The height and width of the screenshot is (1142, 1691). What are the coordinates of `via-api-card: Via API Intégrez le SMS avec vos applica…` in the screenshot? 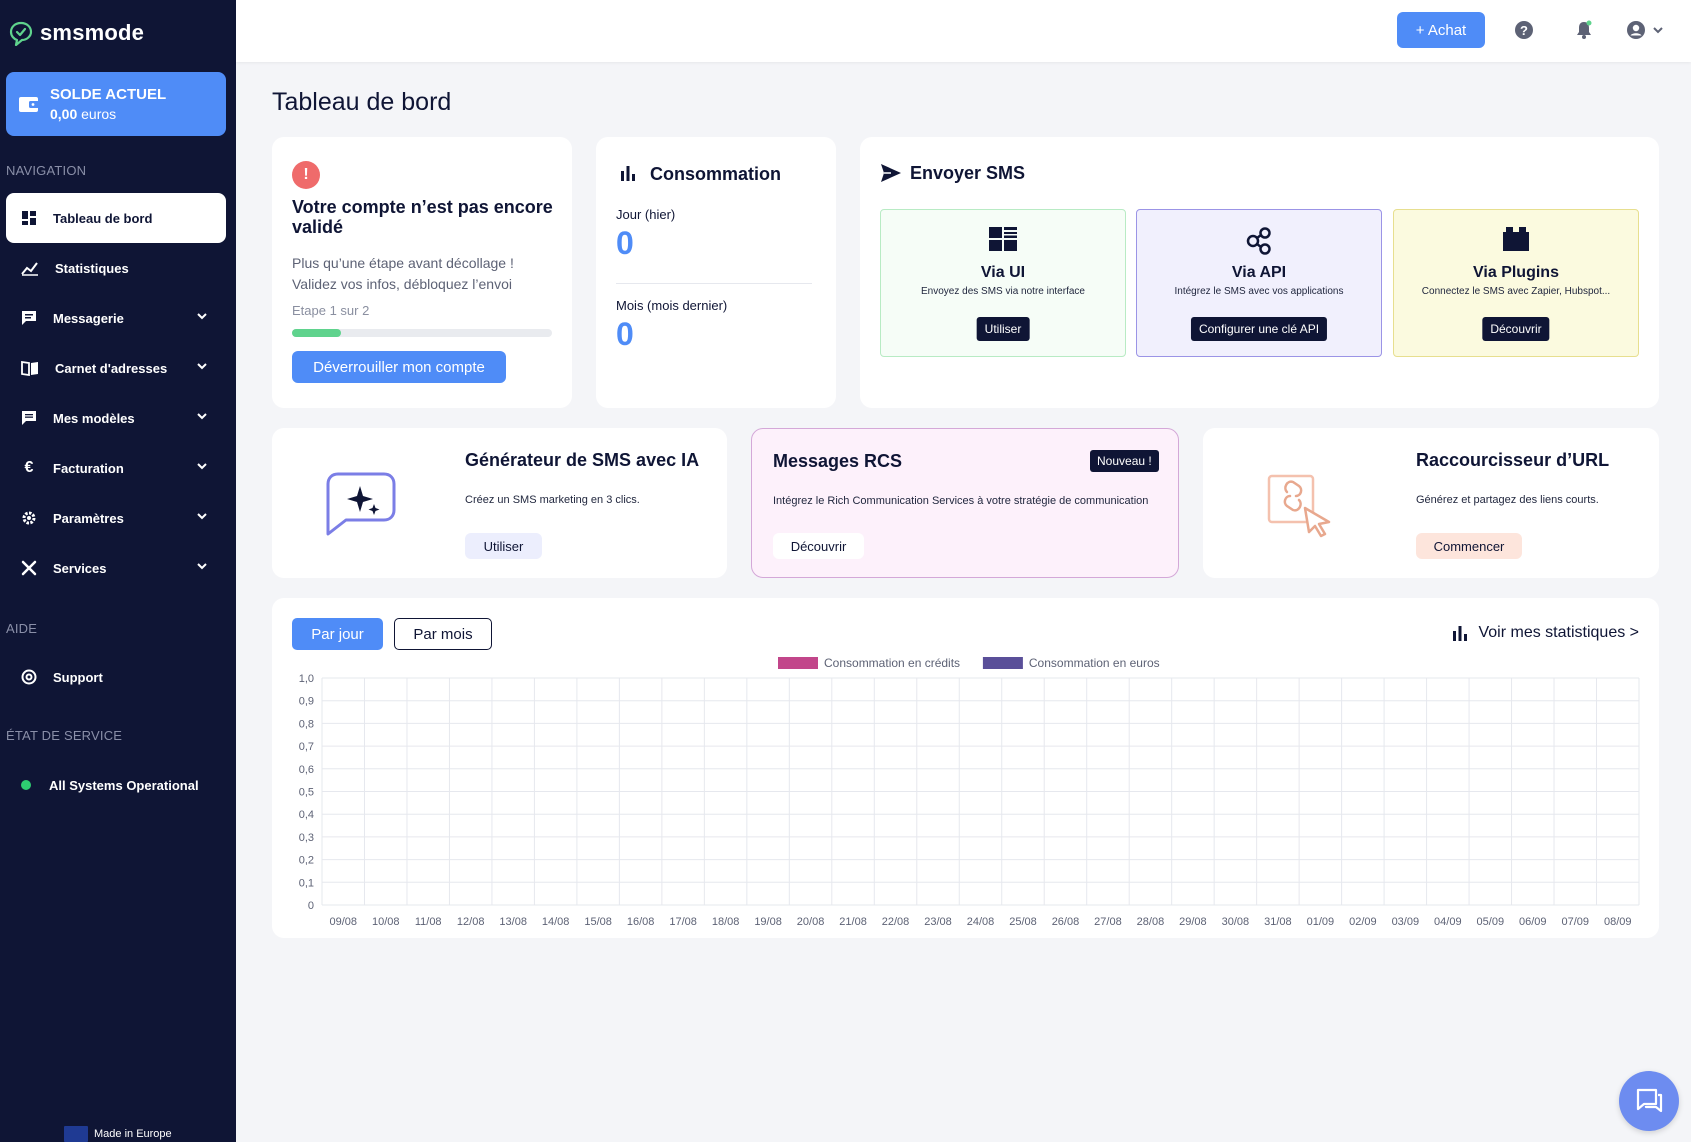 It's located at (1259, 283).